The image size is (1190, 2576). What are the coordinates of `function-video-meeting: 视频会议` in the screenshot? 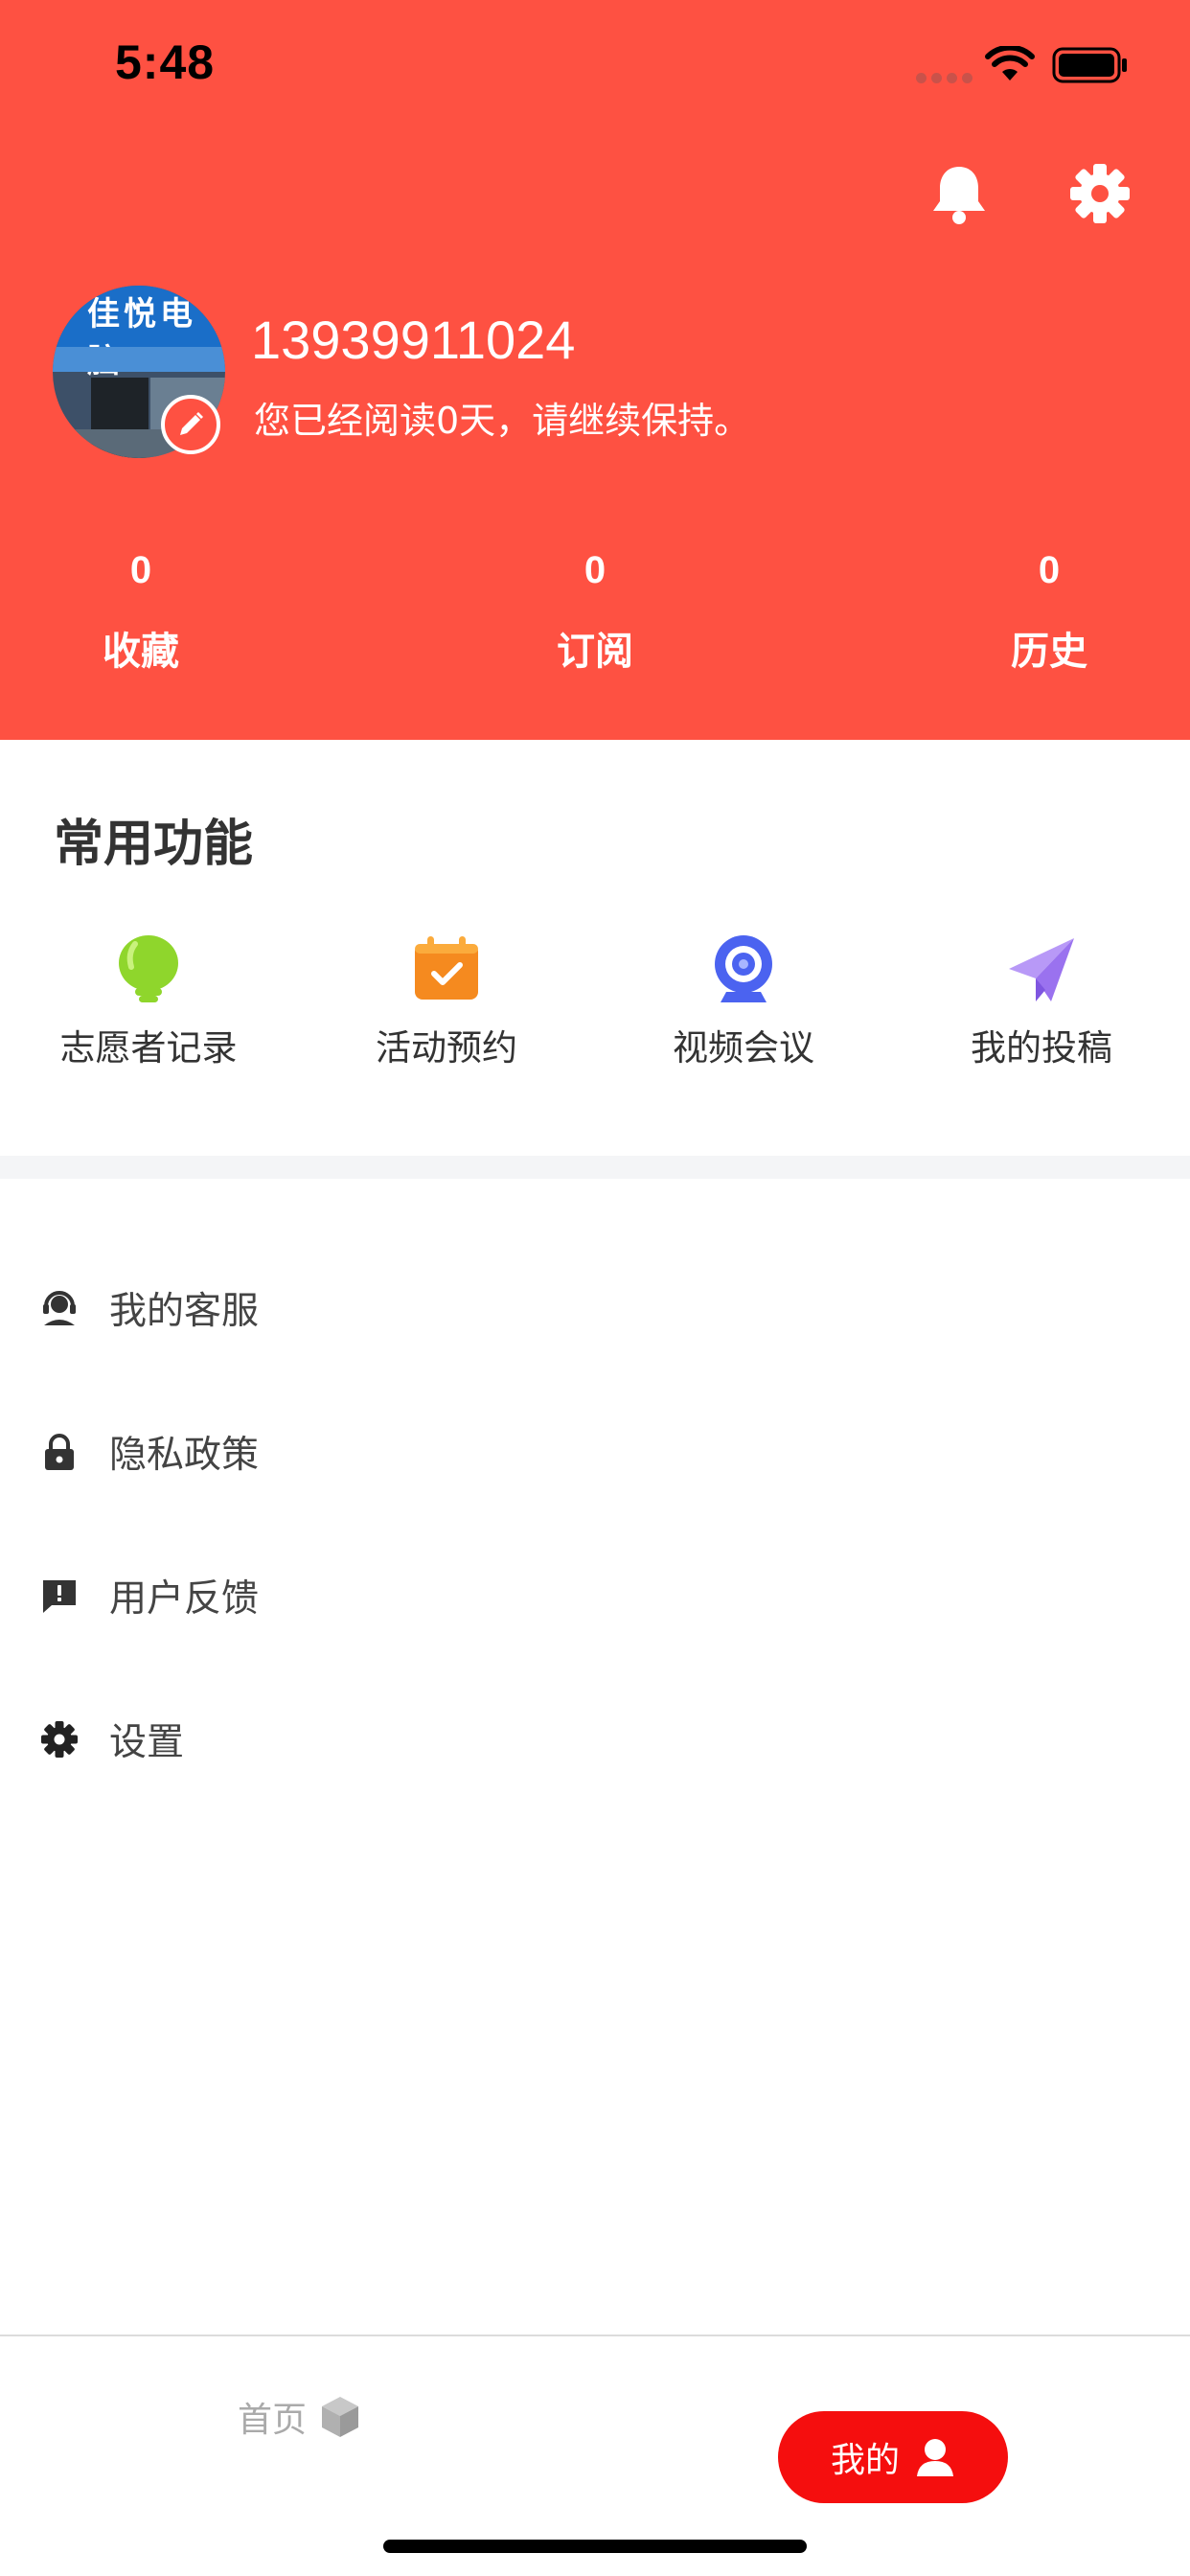 It's located at (744, 1002).